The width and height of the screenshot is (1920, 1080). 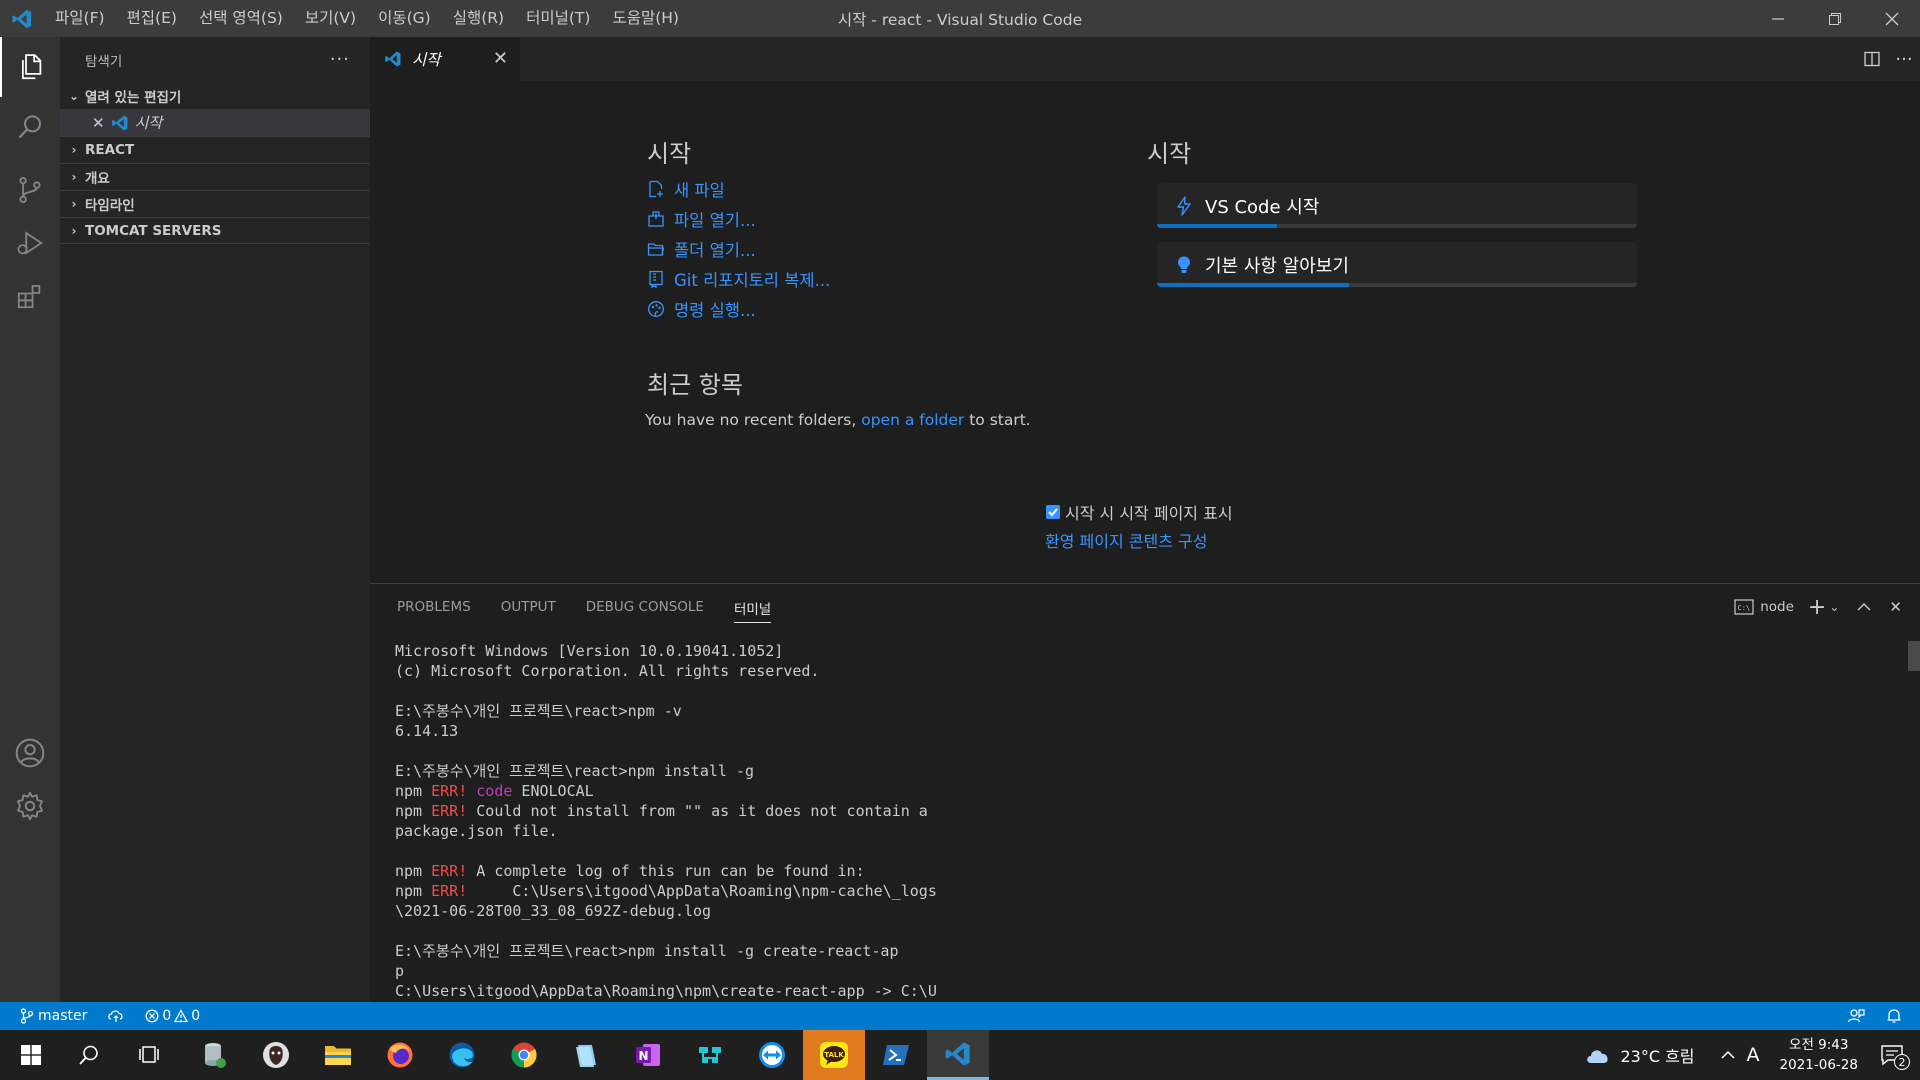 What do you see at coordinates (30, 296) in the screenshot?
I see `extensions-icon` at bounding box center [30, 296].